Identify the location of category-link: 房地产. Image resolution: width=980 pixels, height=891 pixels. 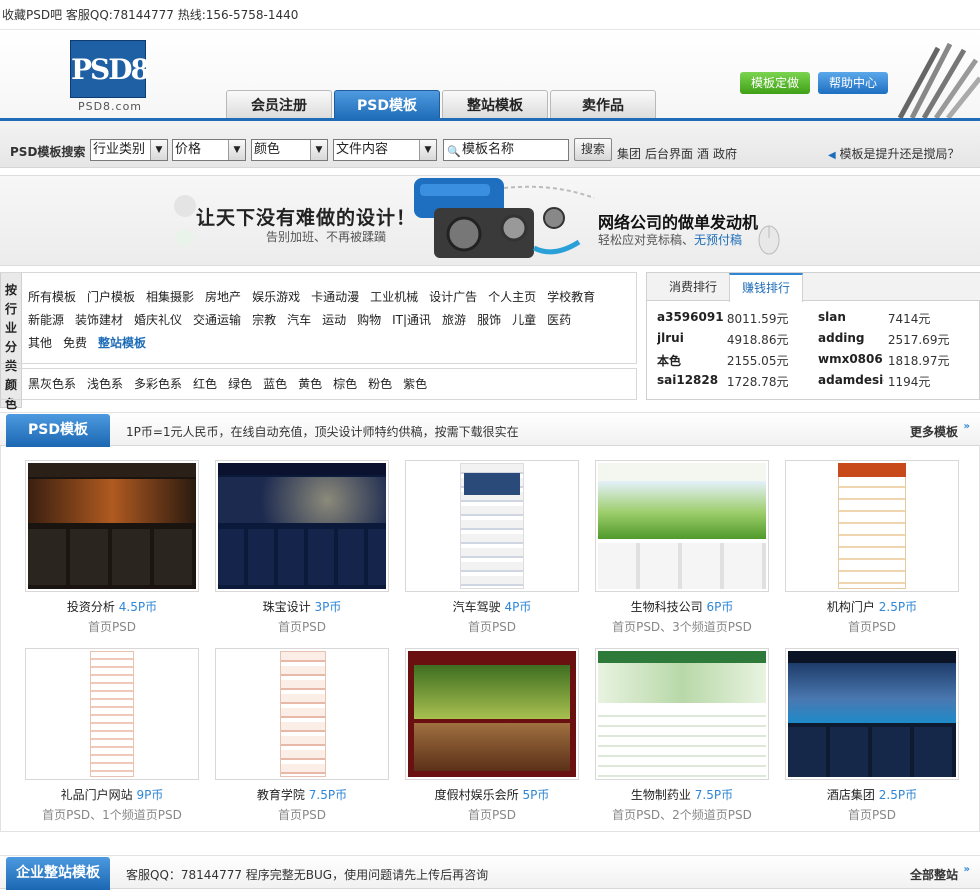
(223, 297).